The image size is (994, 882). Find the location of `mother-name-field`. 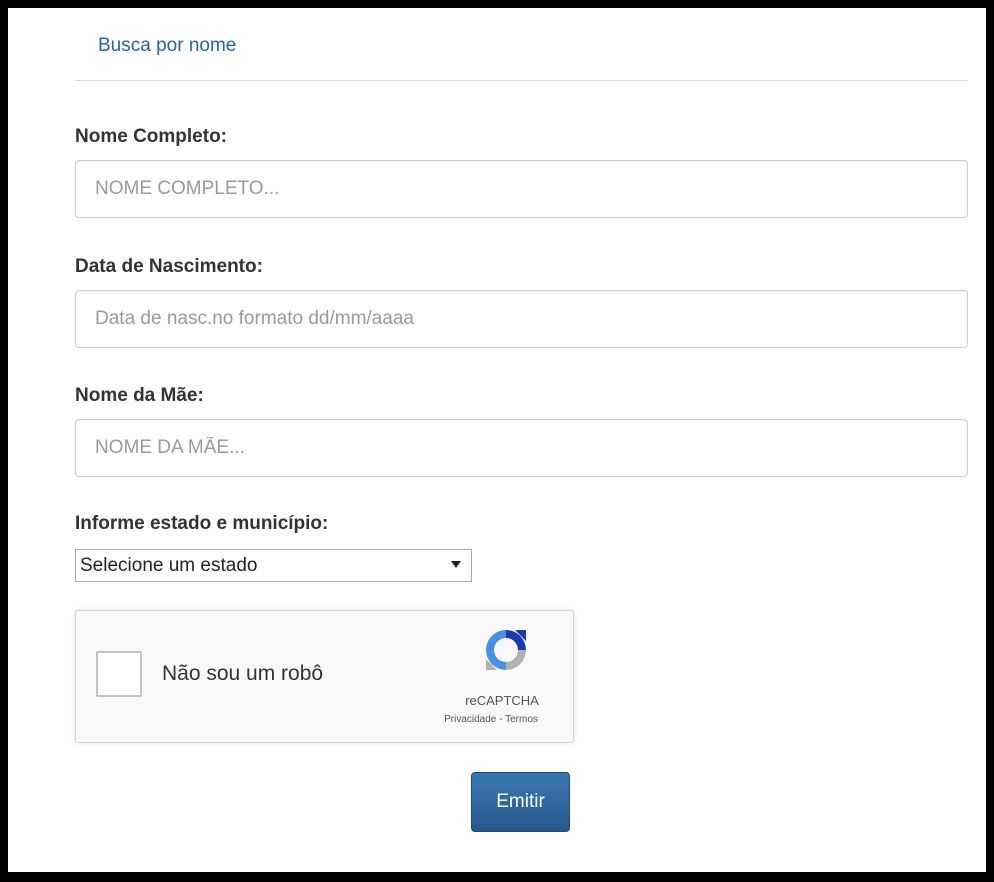

mother-name-field is located at coordinates (521, 448).